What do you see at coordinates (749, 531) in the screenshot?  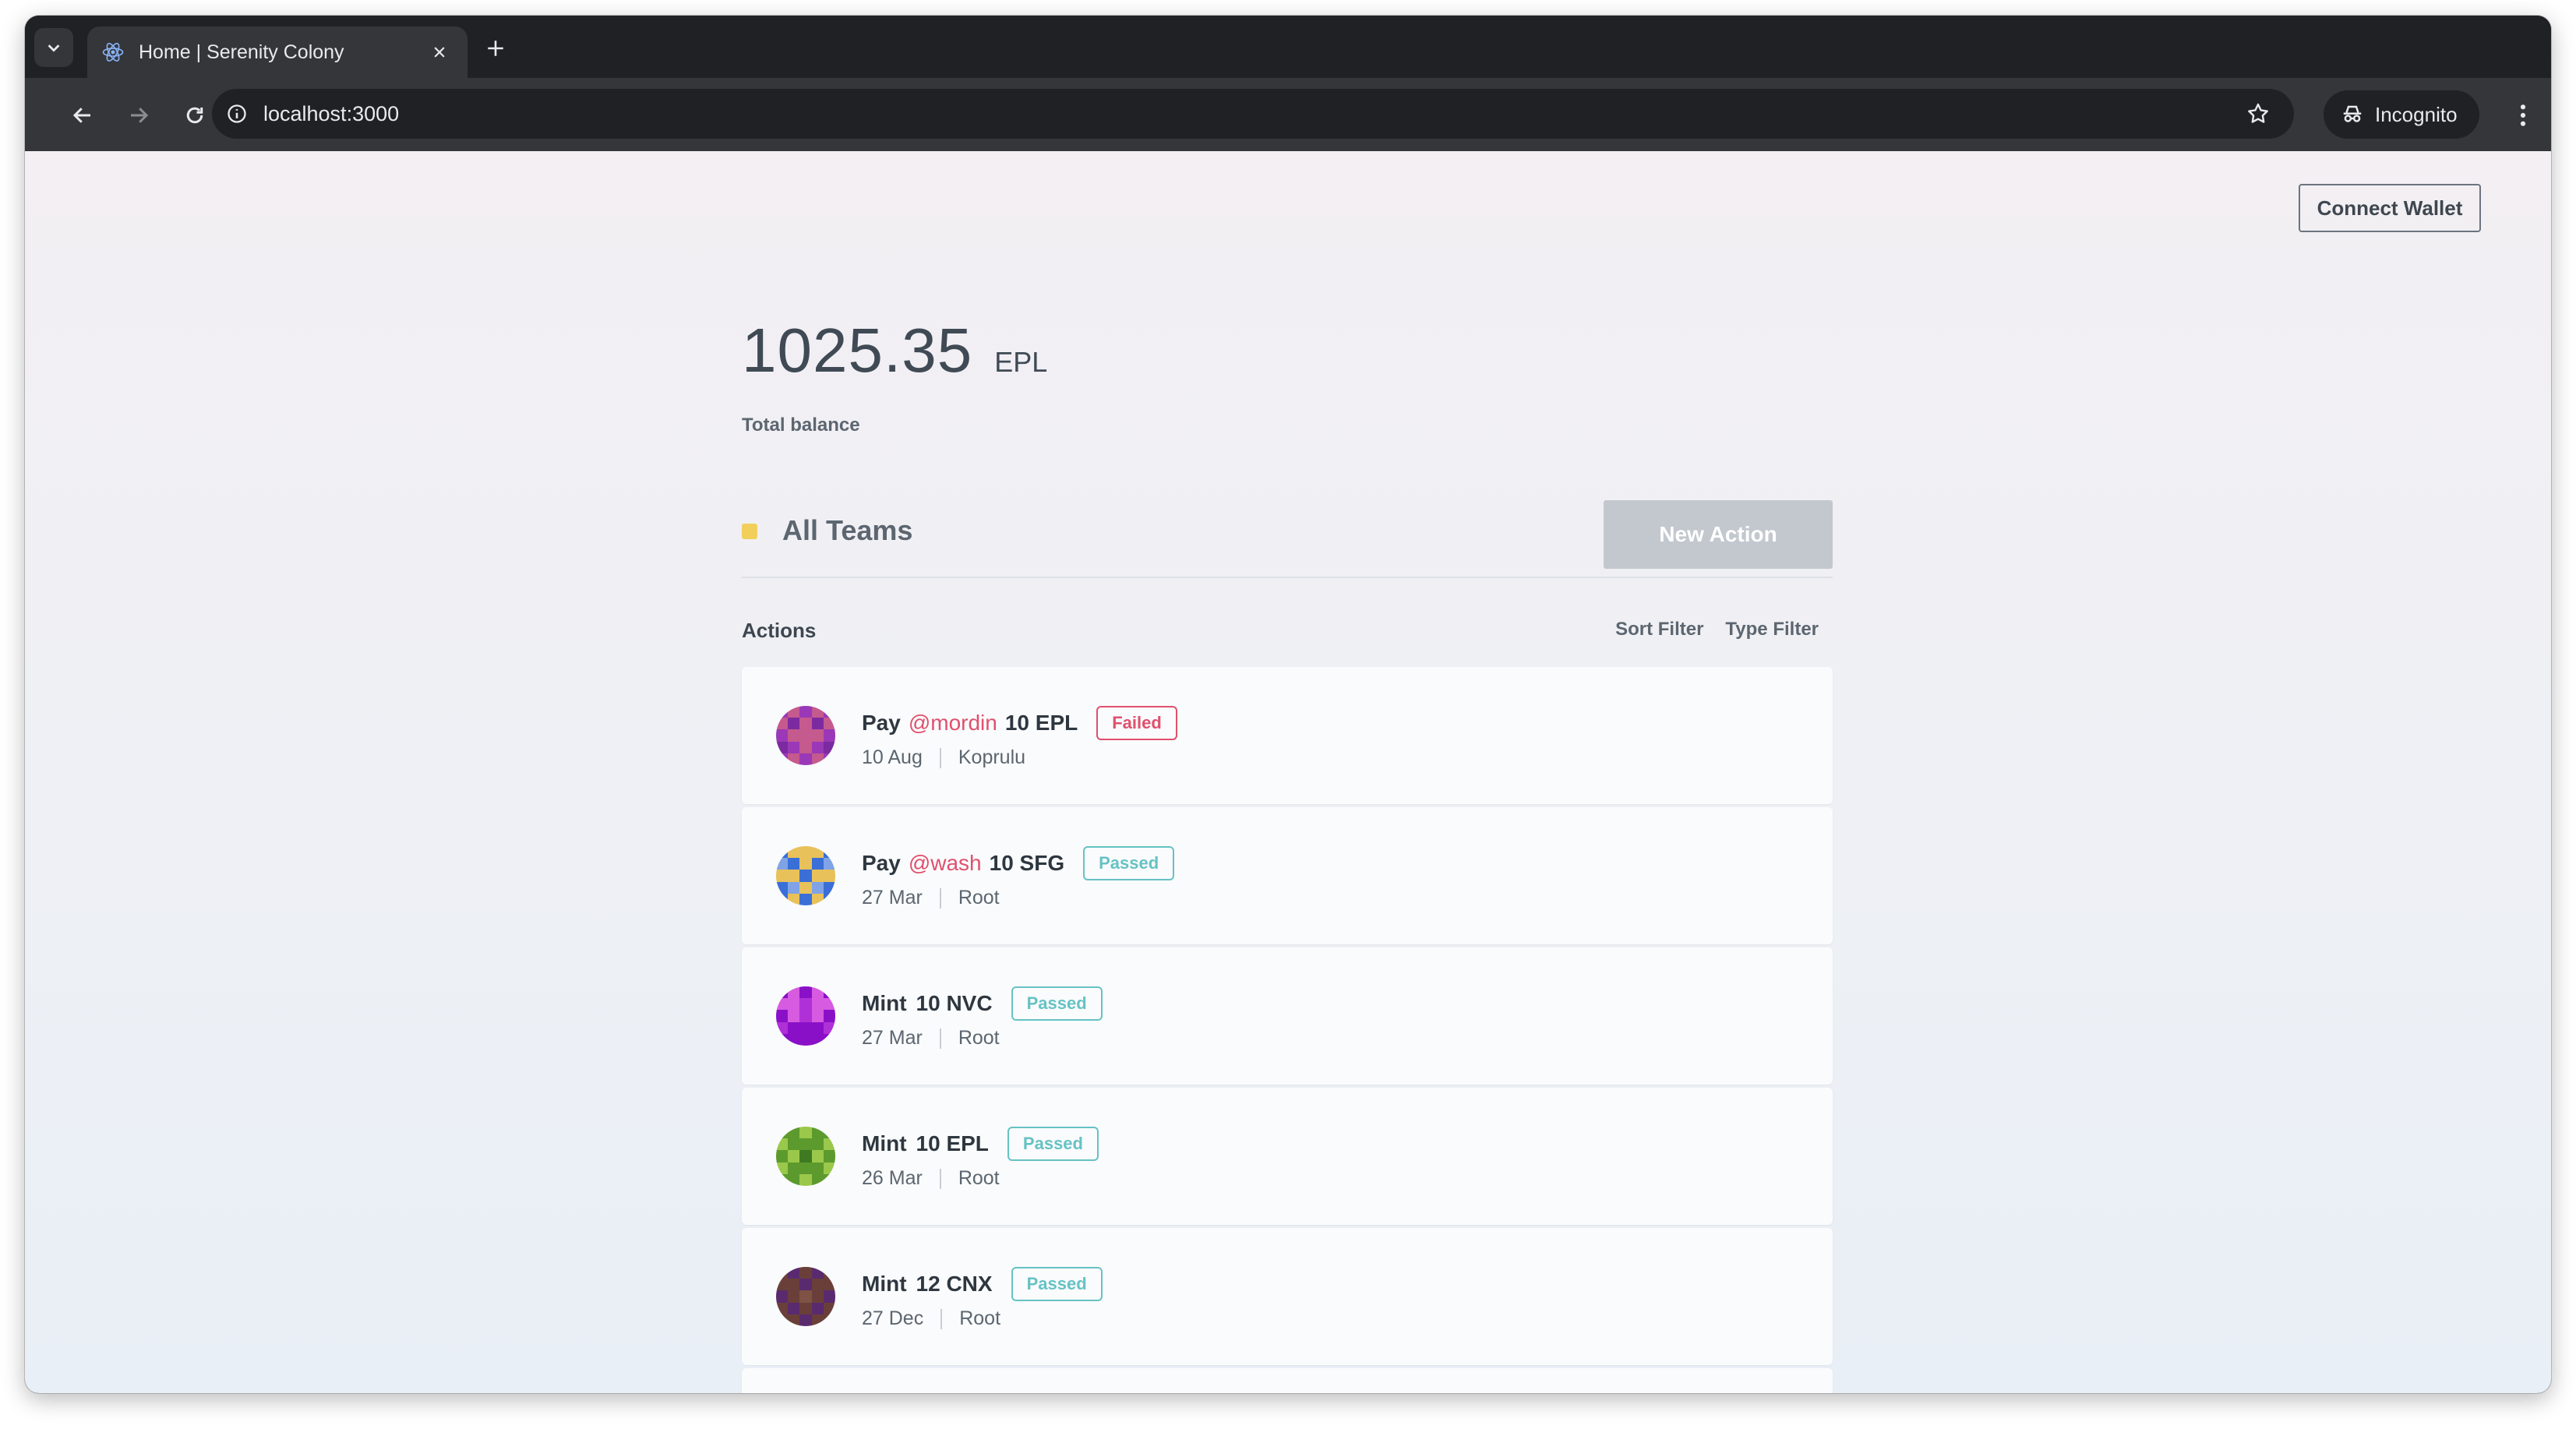 I see `team-color-dot` at bounding box center [749, 531].